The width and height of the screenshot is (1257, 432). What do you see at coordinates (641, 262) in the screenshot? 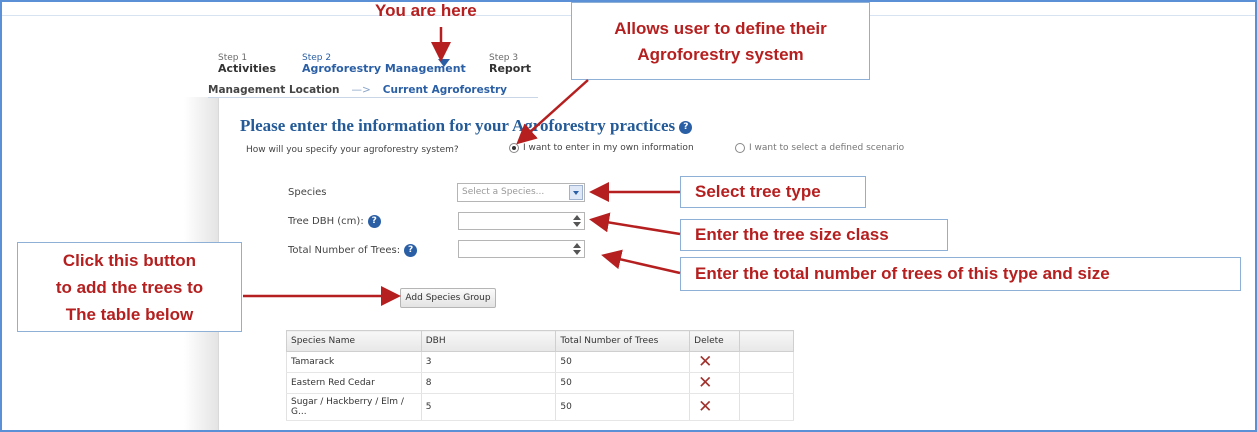
I see `arrow-total-number` at bounding box center [641, 262].